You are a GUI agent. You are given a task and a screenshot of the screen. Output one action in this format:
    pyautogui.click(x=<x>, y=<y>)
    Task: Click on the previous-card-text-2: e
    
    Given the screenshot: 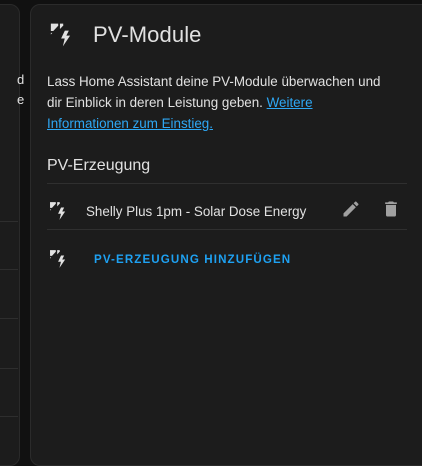 What is the action you would take?
    pyautogui.click(x=21, y=99)
    